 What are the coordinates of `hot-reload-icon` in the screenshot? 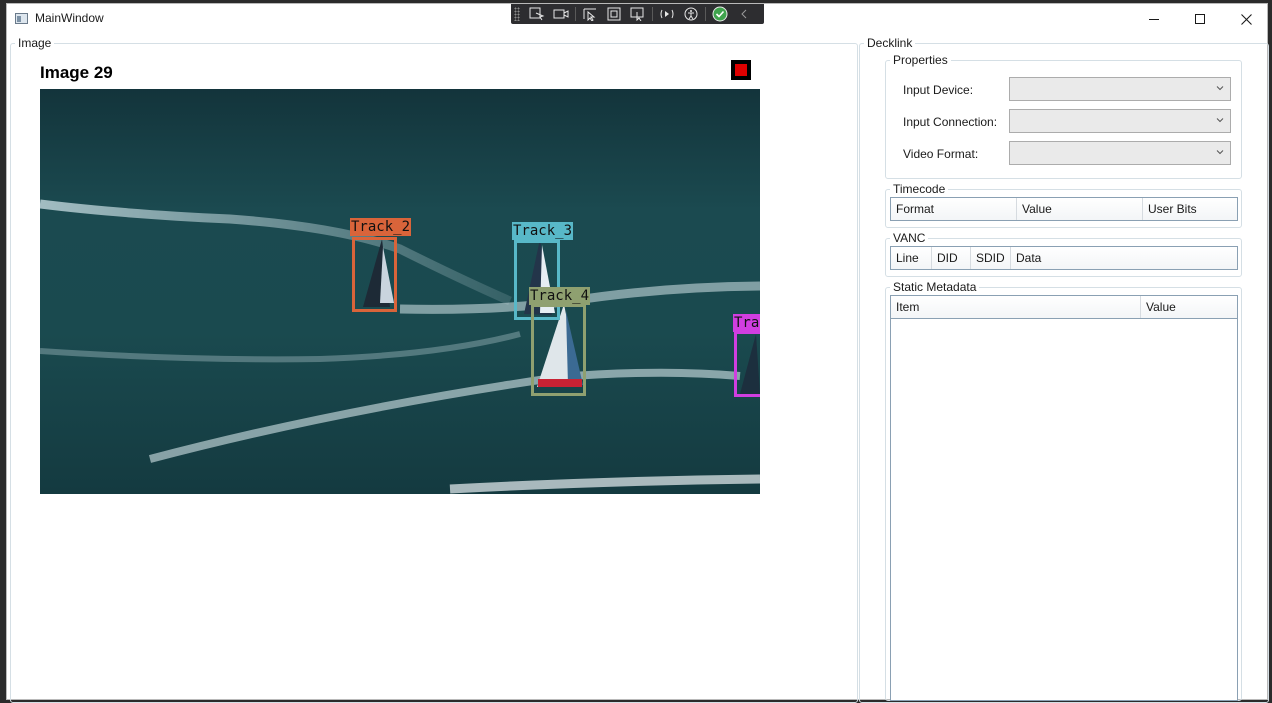 It's located at (667, 14).